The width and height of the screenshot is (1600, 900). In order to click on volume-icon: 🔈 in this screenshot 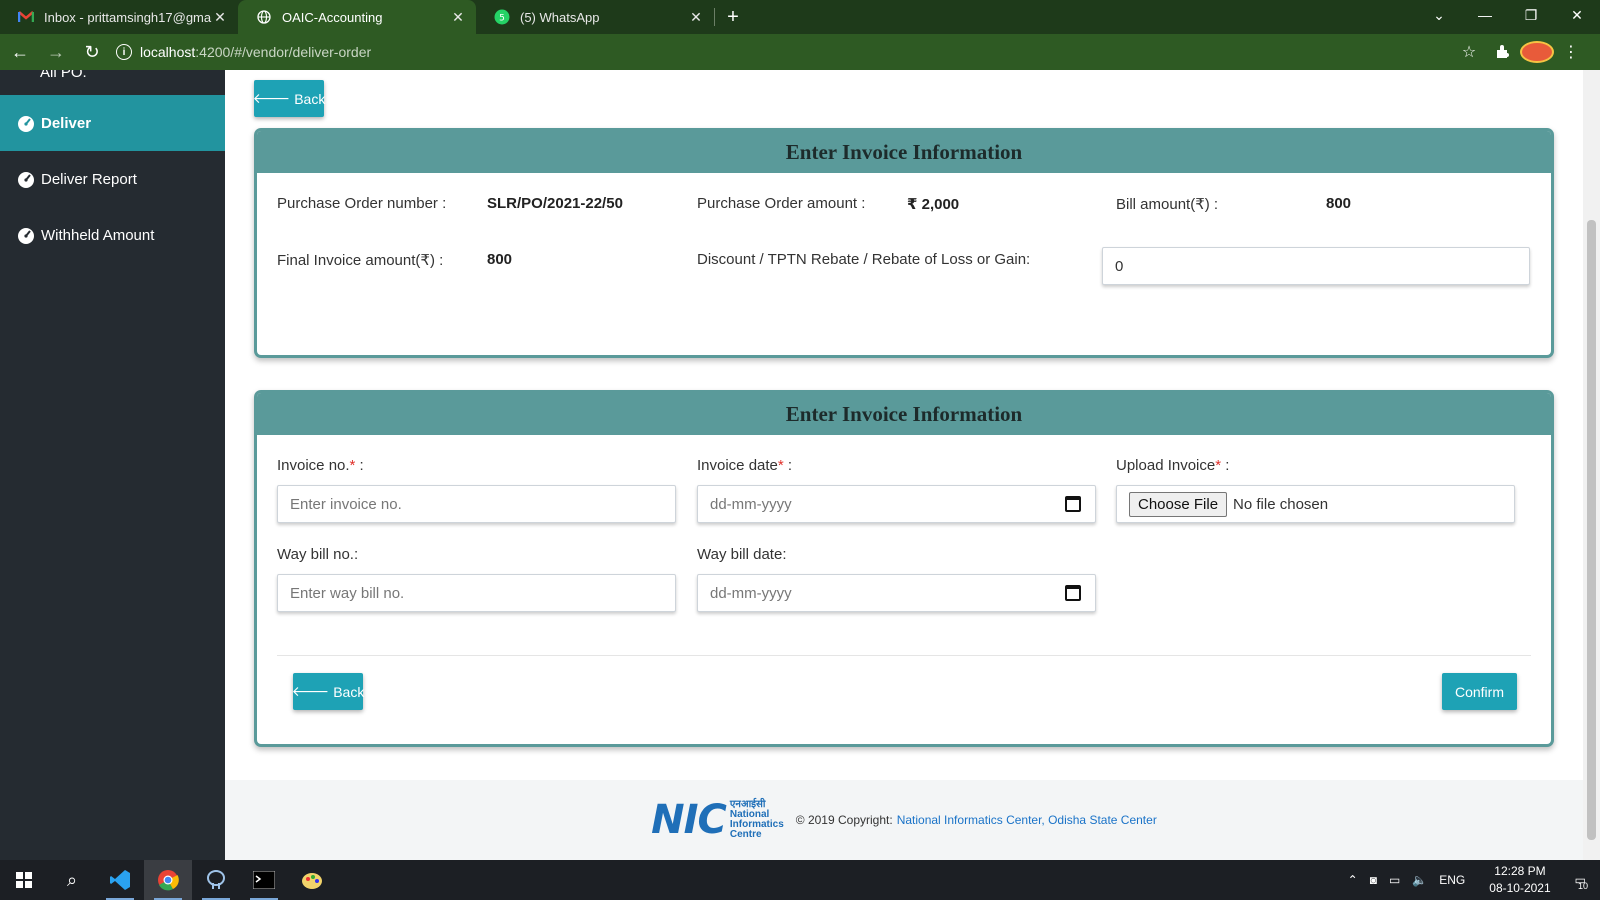, I will do `click(1419, 880)`.